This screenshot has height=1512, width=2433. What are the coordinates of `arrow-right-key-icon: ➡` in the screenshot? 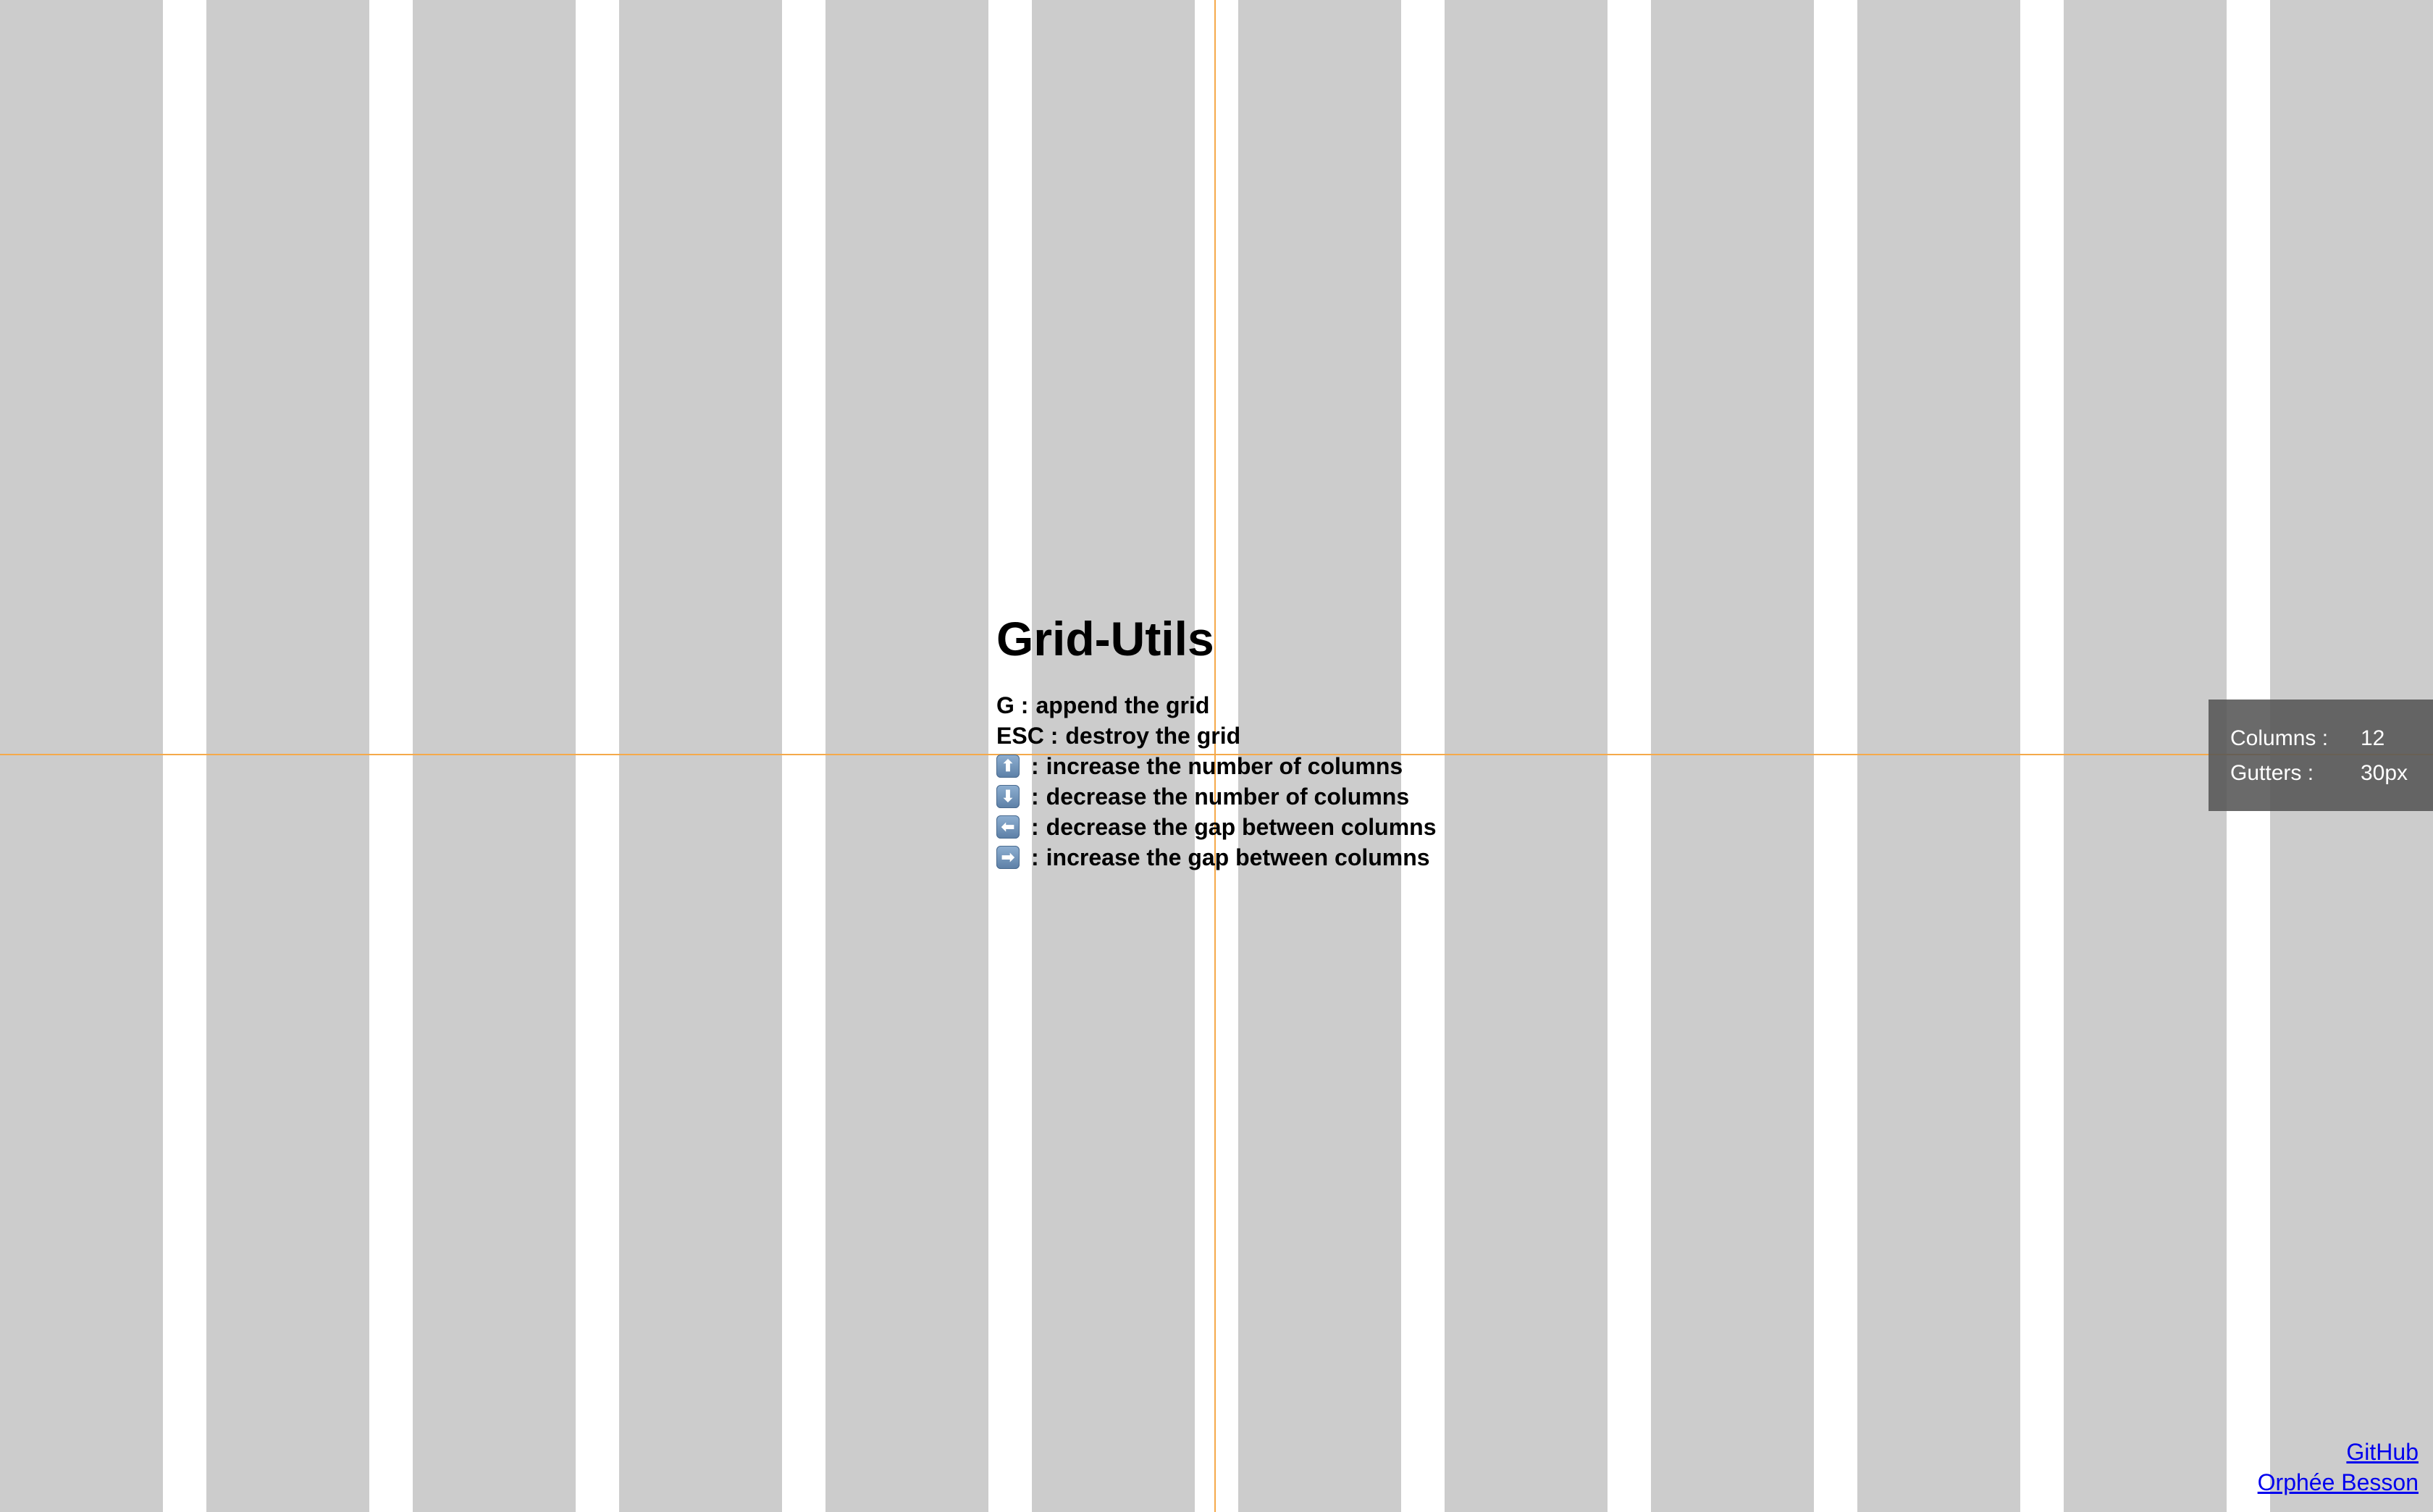 It's located at (1008, 857).